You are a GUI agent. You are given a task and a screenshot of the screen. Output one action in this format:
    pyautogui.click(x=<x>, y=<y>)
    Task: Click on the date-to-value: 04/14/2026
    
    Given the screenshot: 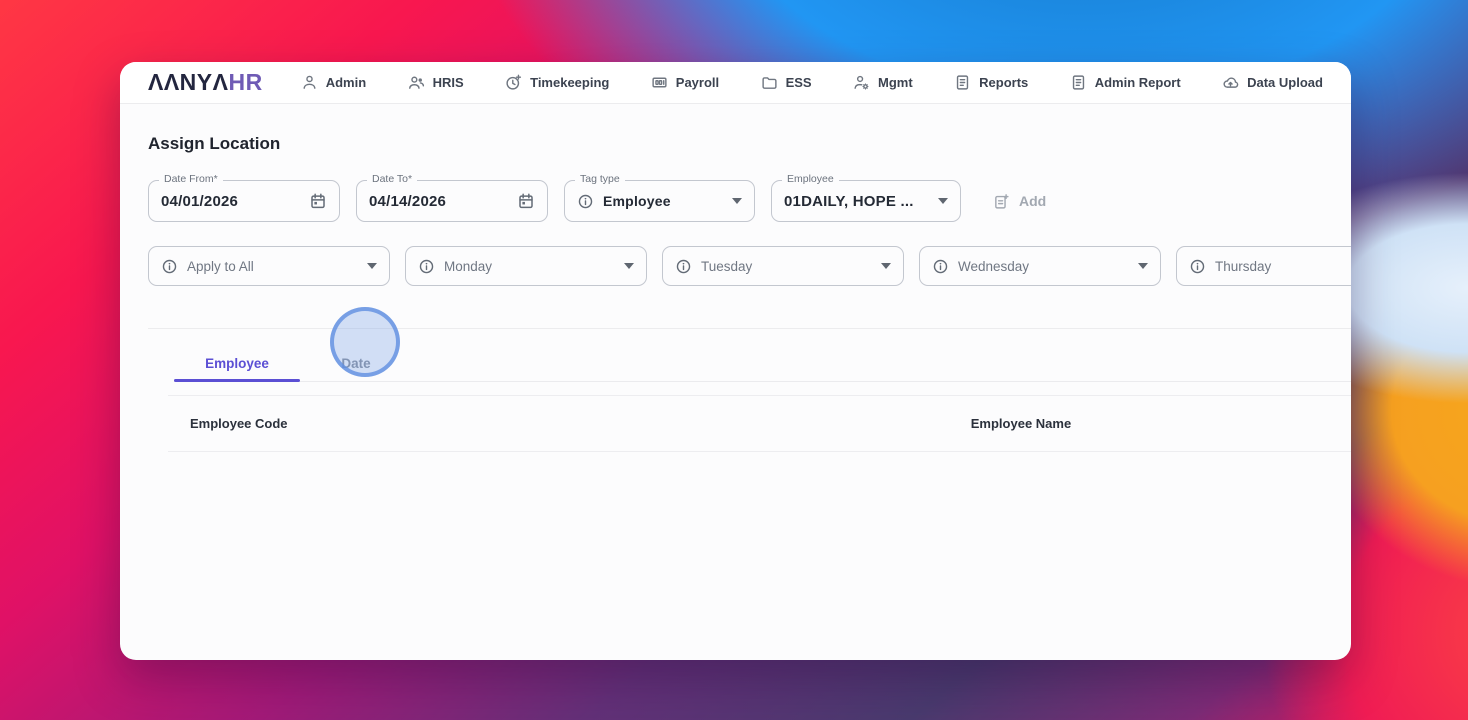 What is the action you would take?
    pyautogui.click(x=408, y=201)
    